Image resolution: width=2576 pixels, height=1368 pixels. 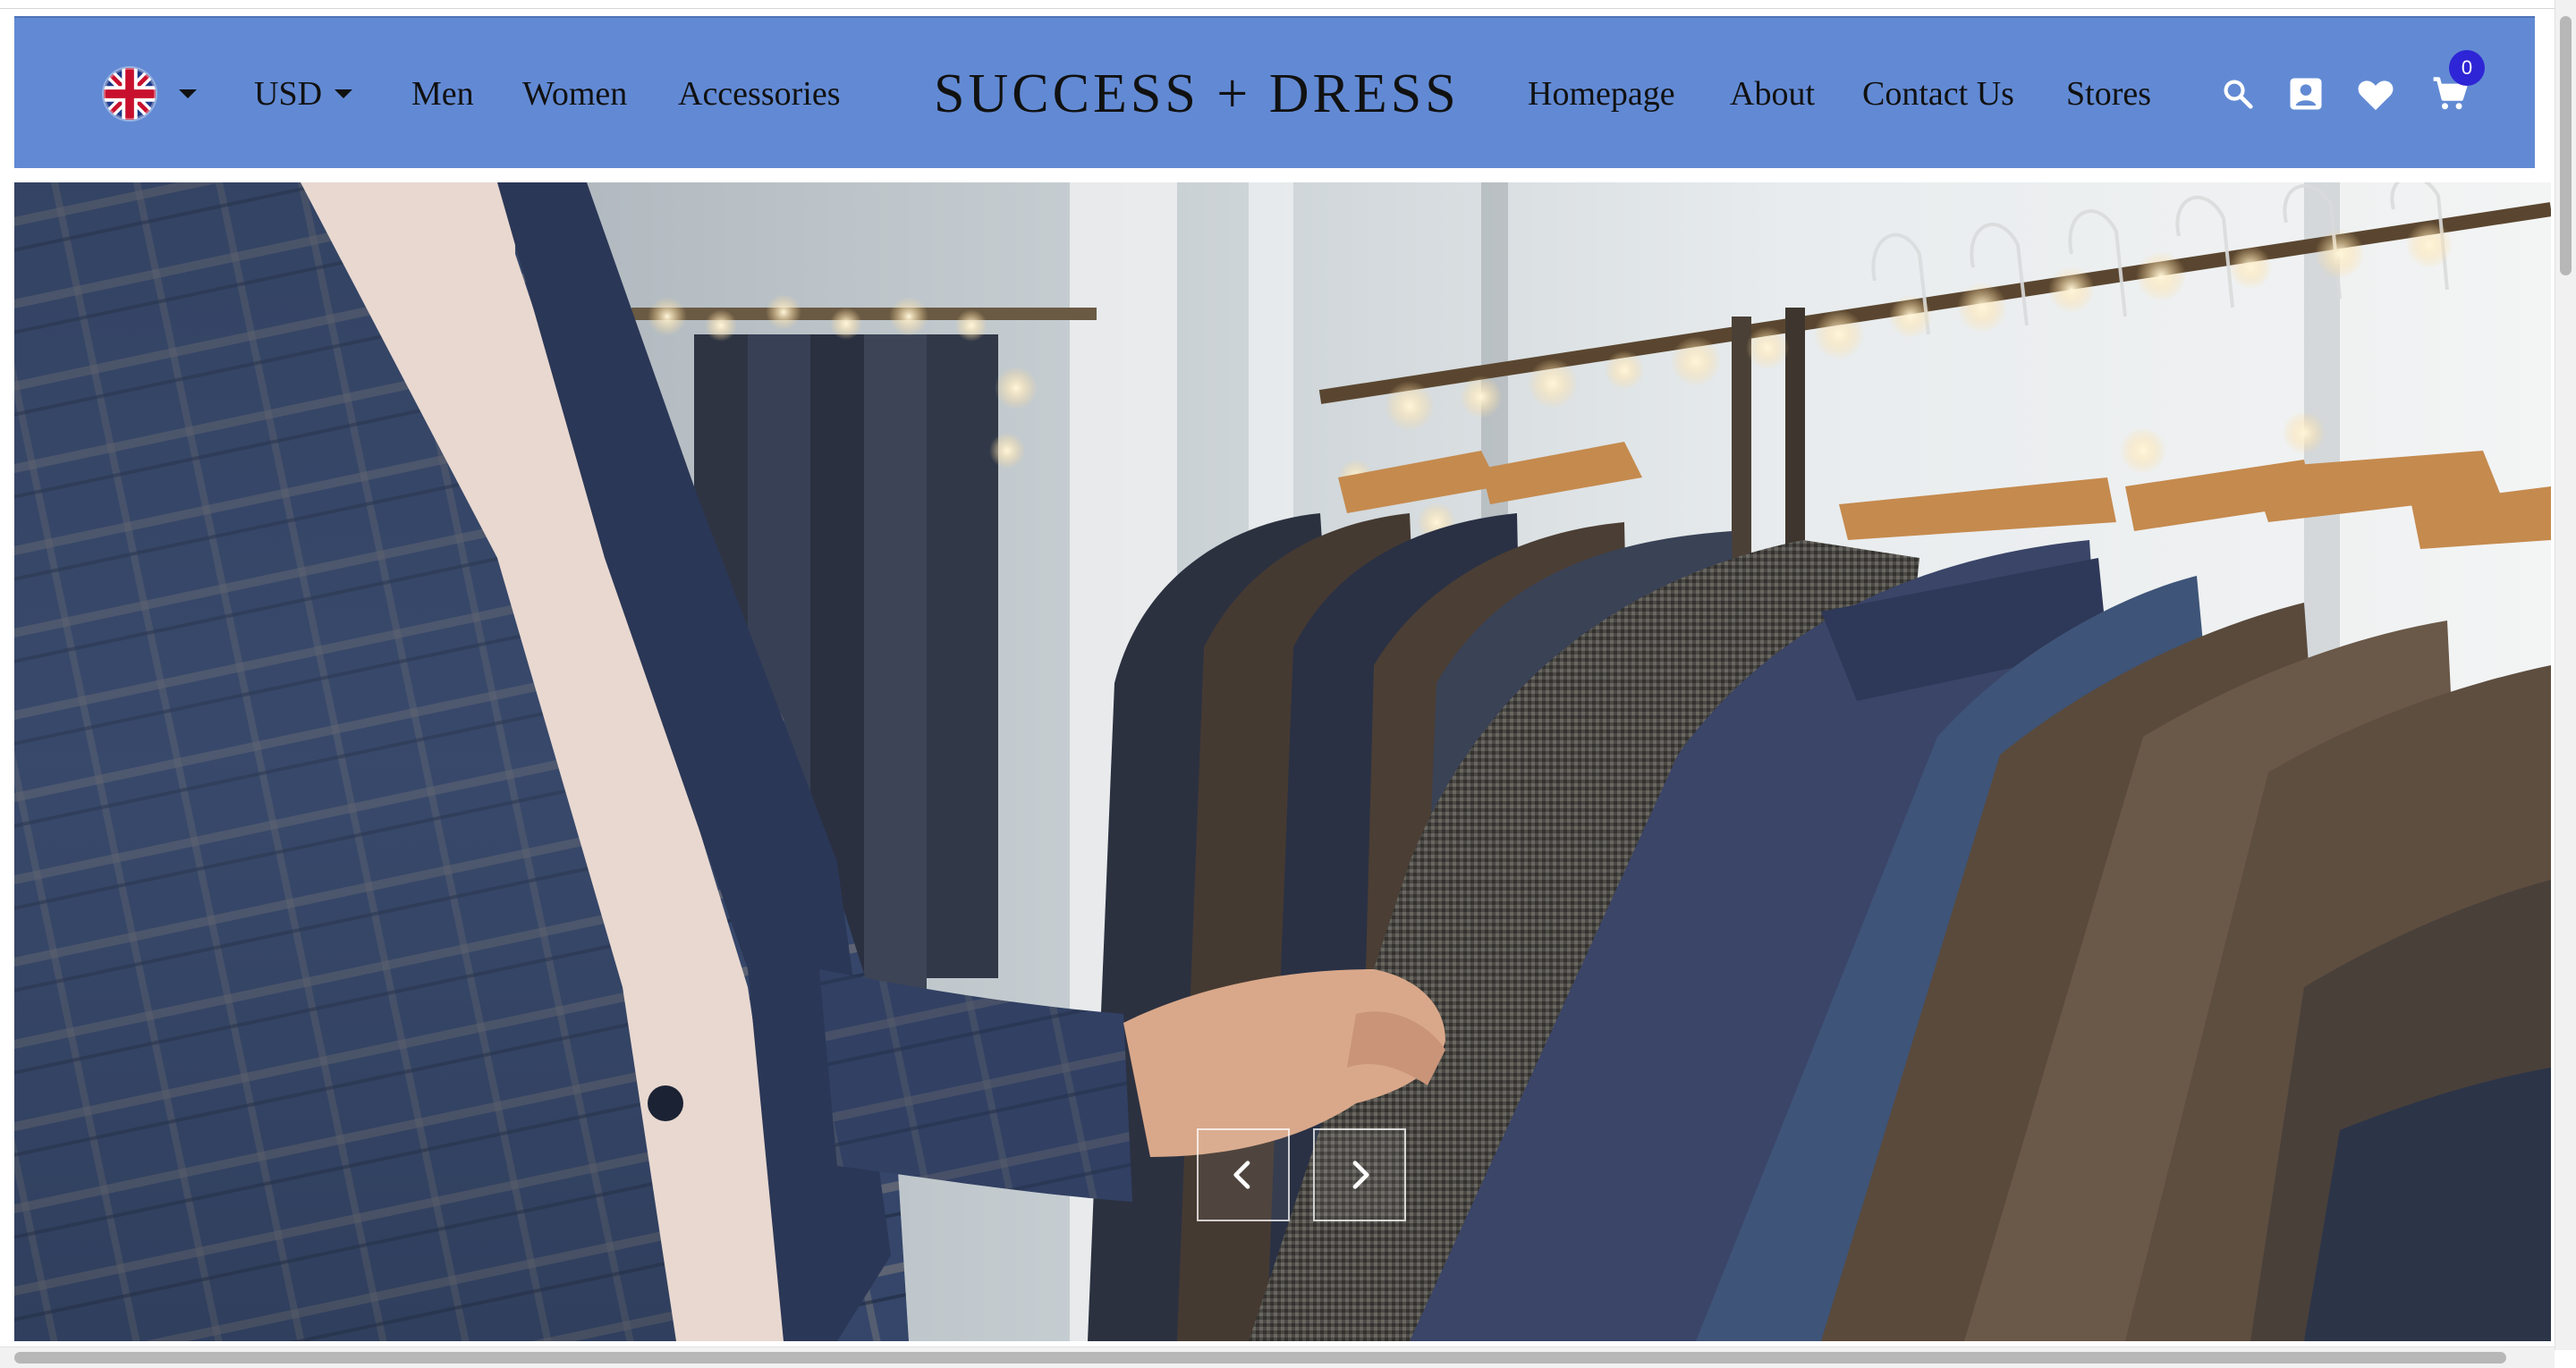 I want to click on currency-label: USD, so click(x=288, y=94).